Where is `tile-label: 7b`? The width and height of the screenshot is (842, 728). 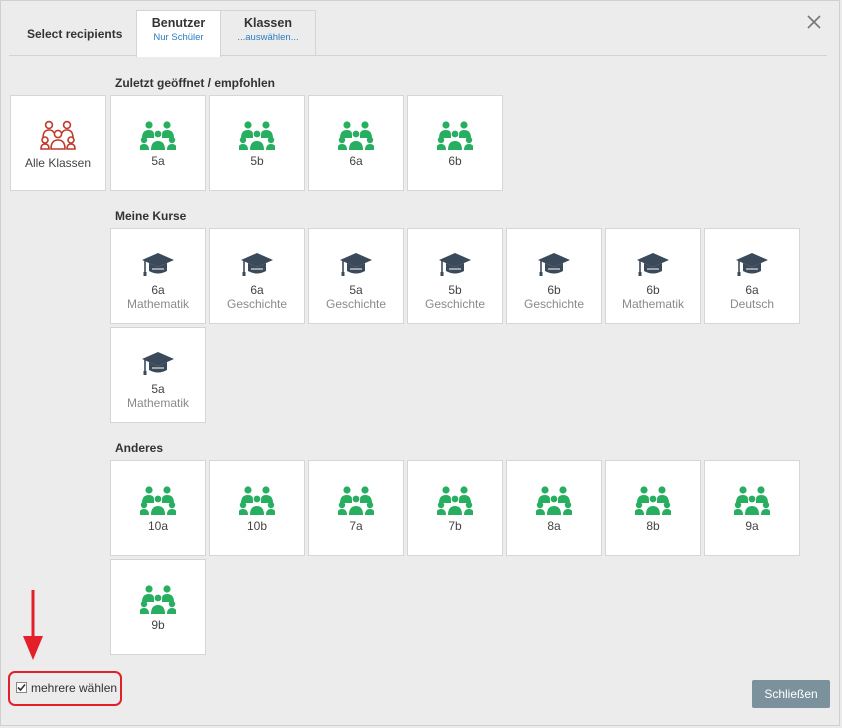 tile-label: 7b is located at coordinates (455, 526).